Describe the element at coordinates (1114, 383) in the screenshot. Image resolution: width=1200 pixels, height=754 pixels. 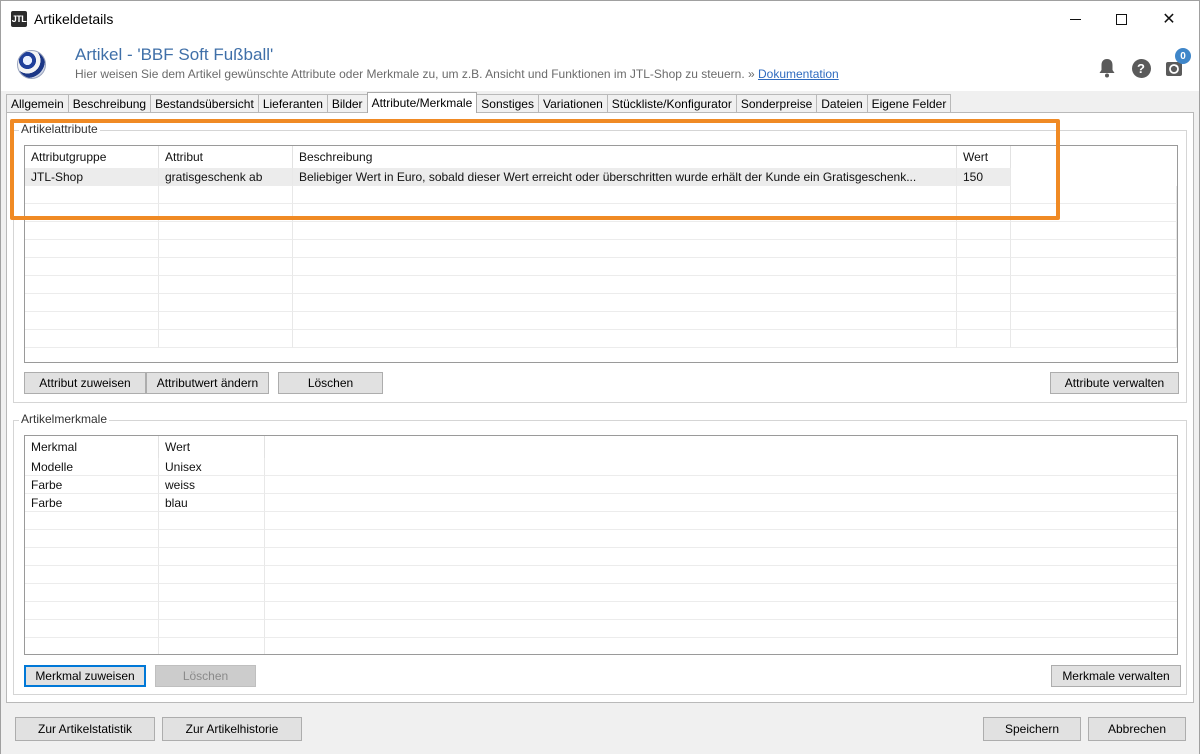
I see `manage-attributes-button: Attribute verwalten` at that location.